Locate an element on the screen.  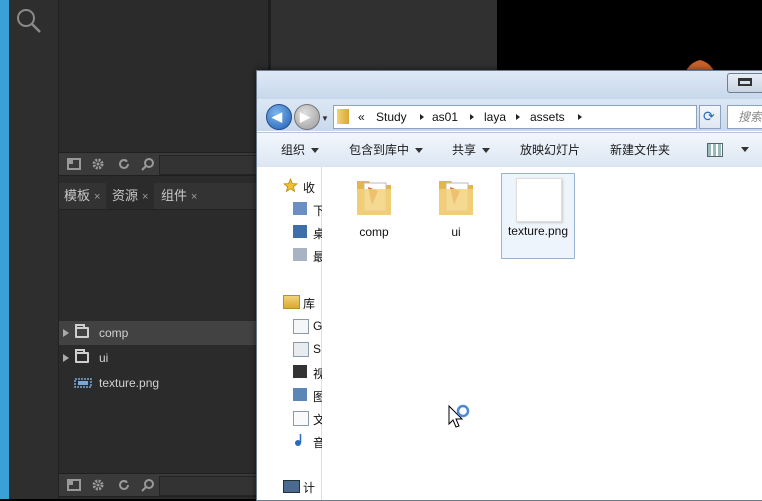
command-bar: 组织 包含到库中 共享 放映幻灯片 新建文件夹 is located at coordinates (509, 150).